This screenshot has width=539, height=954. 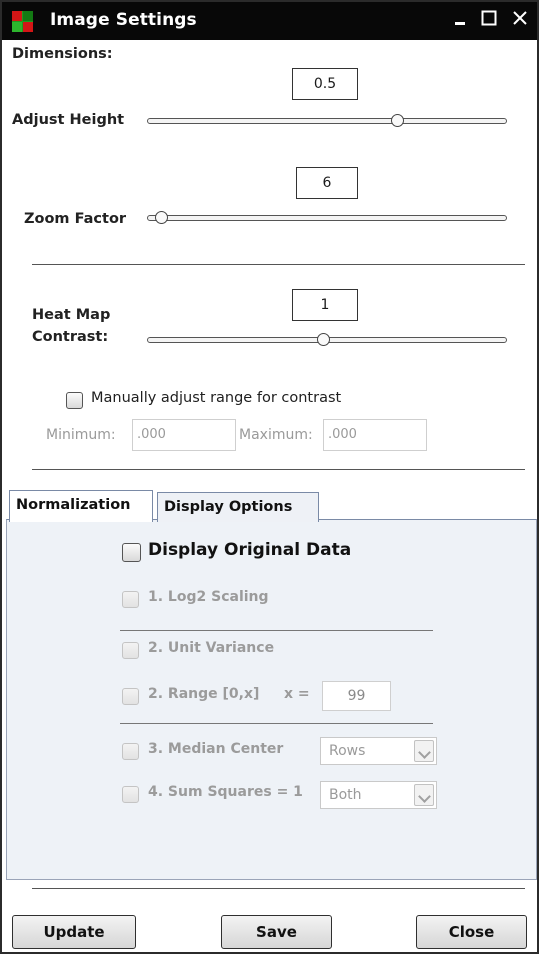 What do you see at coordinates (276, 932) in the screenshot?
I see `save-button: Save` at bounding box center [276, 932].